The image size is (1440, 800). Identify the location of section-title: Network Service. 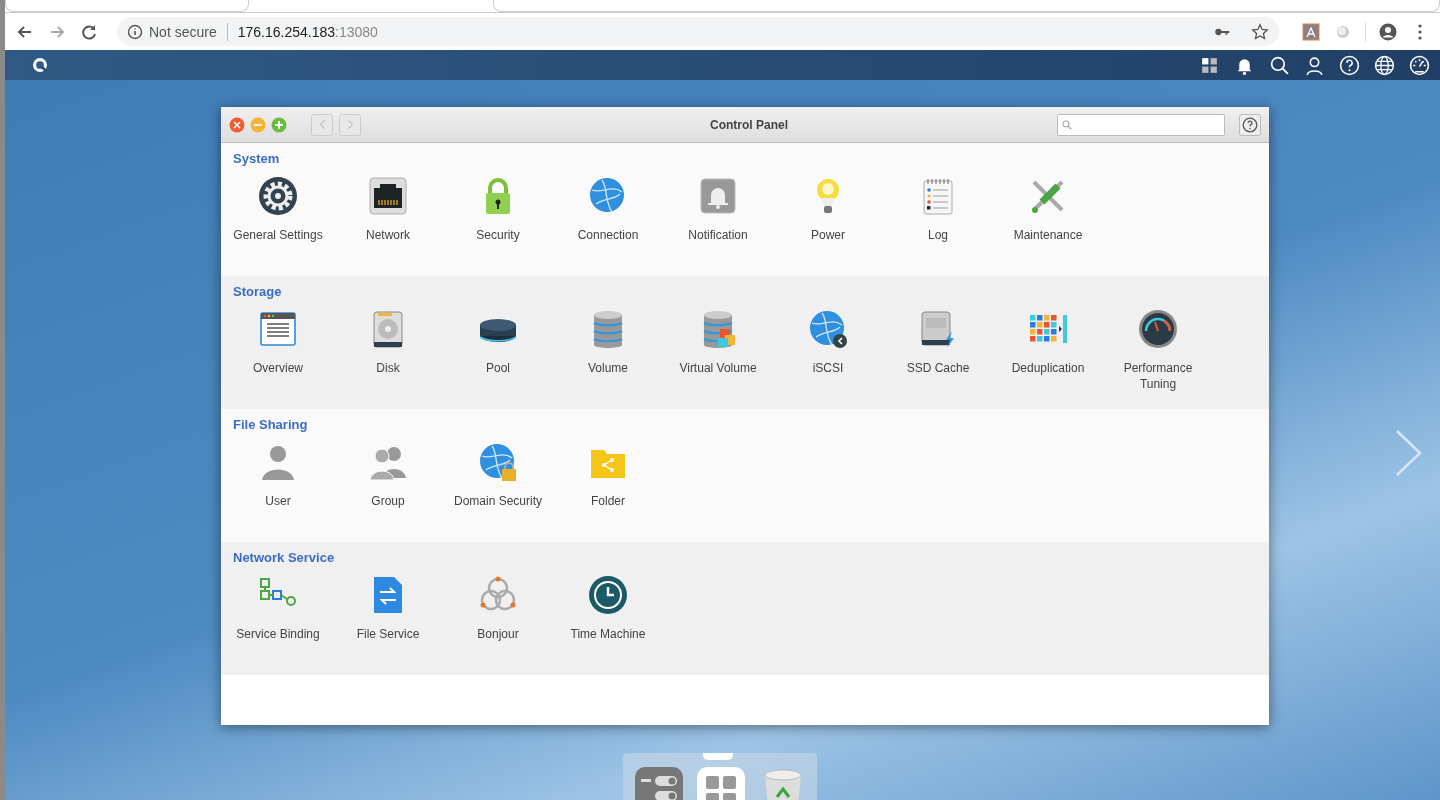
(284, 557).